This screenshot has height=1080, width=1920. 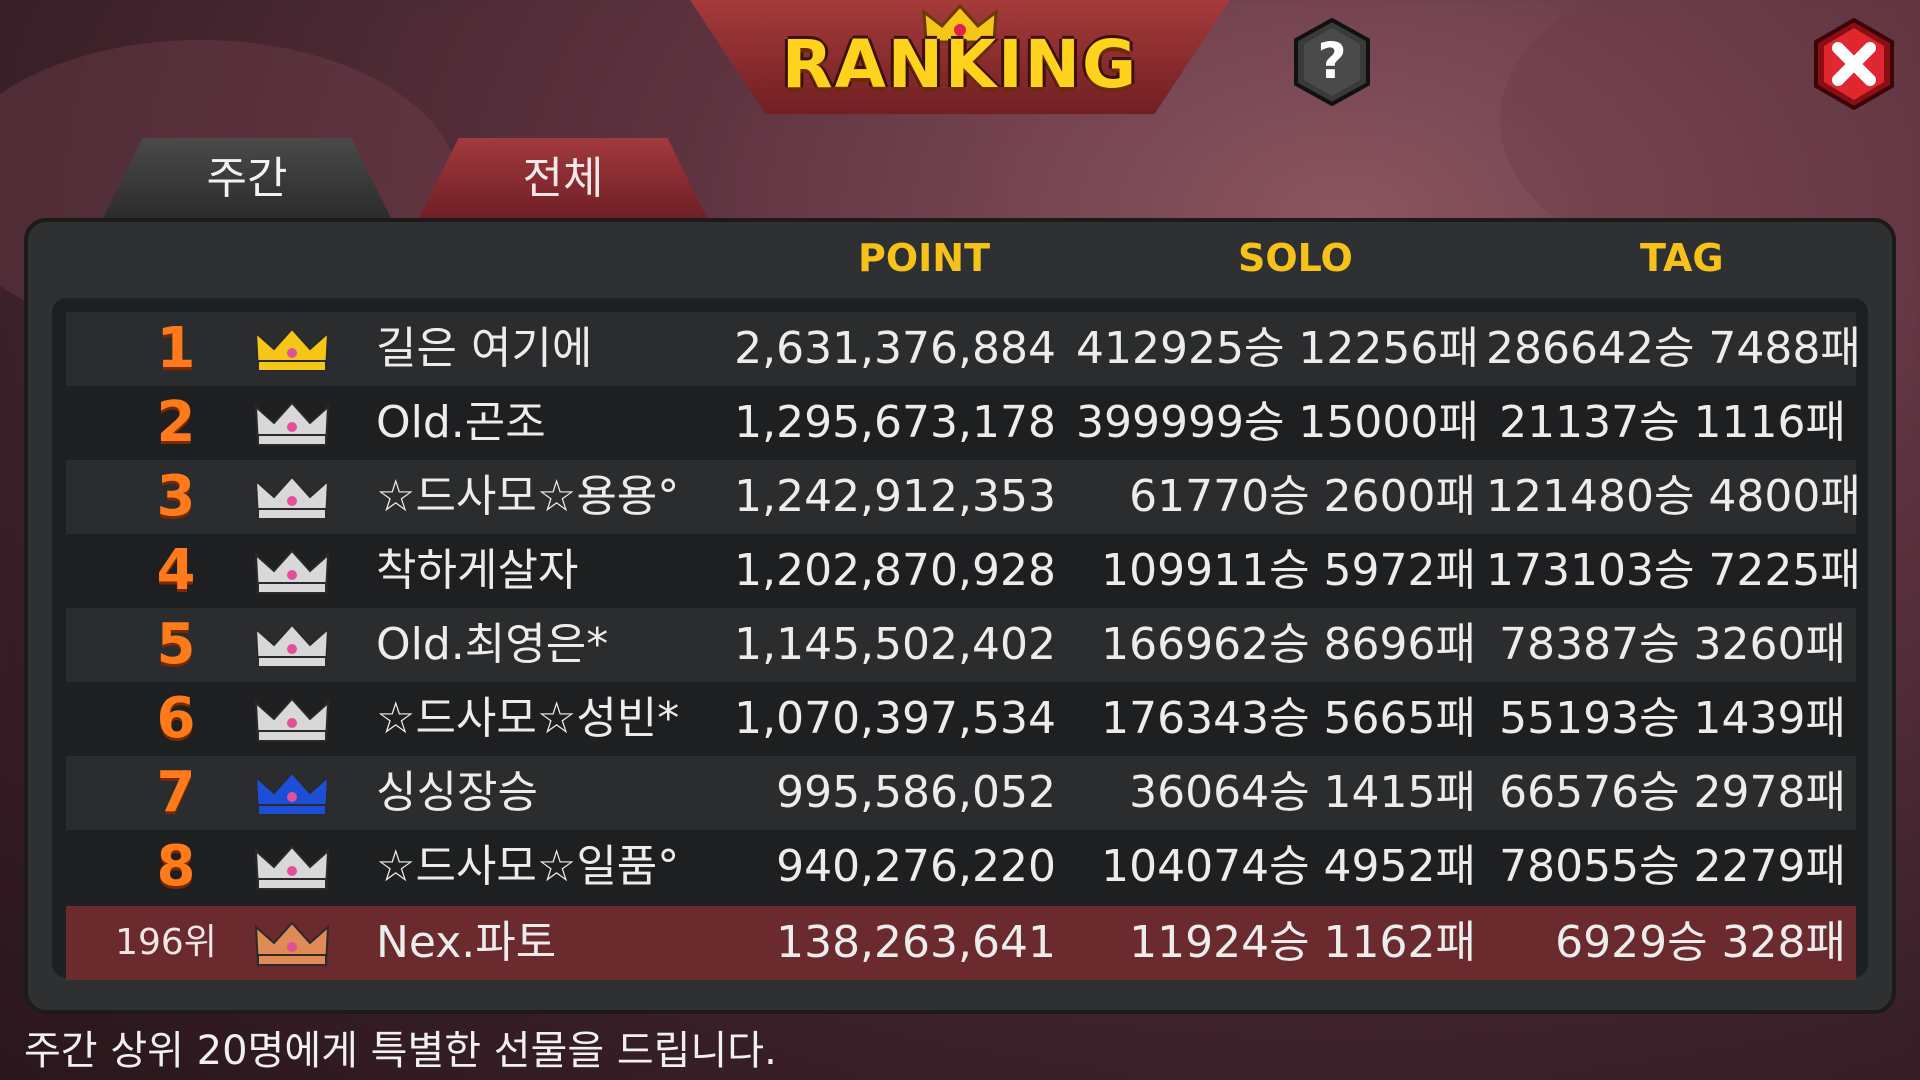 What do you see at coordinates (895, 422) in the screenshot?
I see `point-value: 1,295,673,178` at bounding box center [895, 422].